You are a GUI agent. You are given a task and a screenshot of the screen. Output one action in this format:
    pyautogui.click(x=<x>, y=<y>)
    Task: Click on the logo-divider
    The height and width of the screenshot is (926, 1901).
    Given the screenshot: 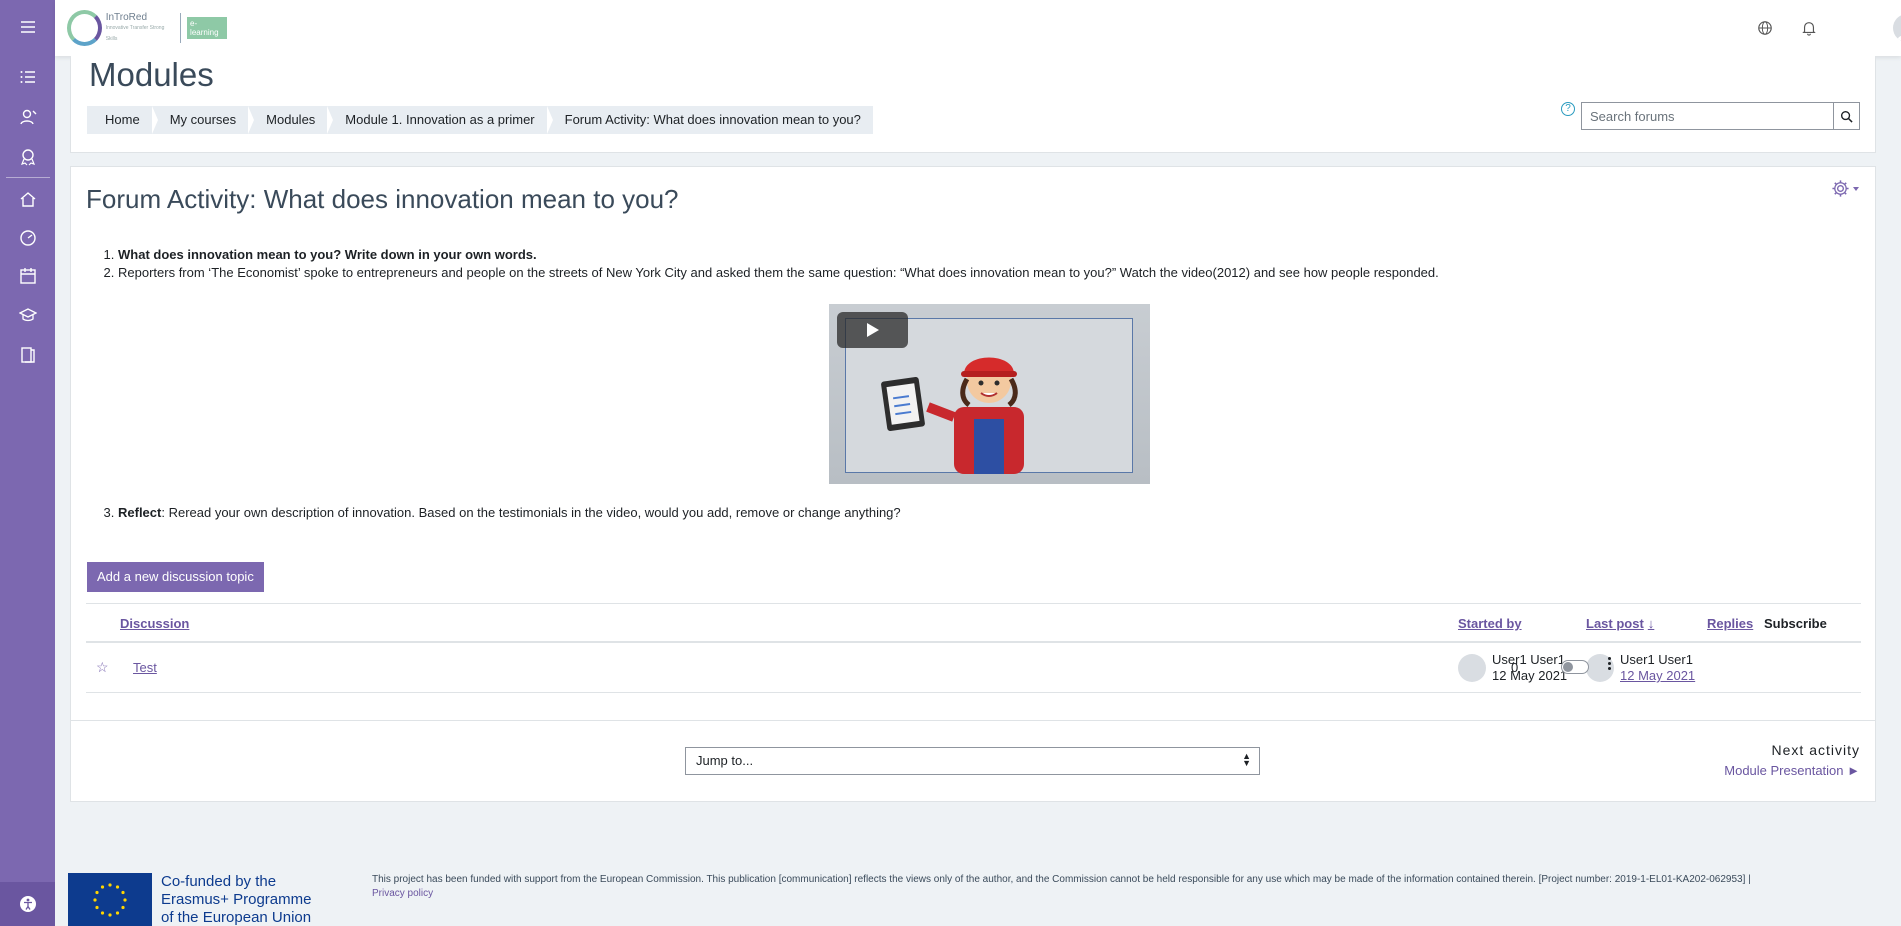 What is the action you would take?
    pyautogui.click(x=181, y=28)
    